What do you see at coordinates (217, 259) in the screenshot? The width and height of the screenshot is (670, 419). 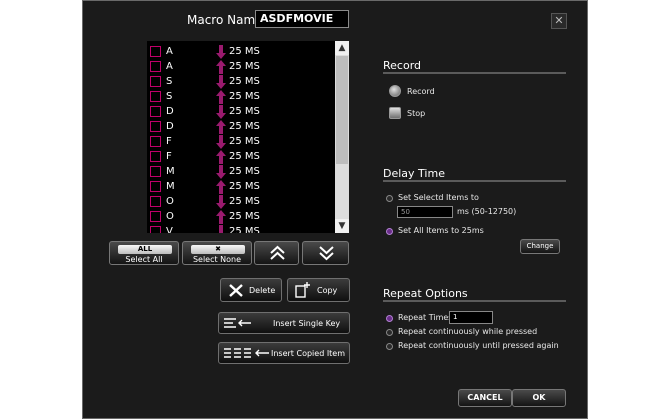 I see `select-none-label: Select None` at bounding box center [217, 259].